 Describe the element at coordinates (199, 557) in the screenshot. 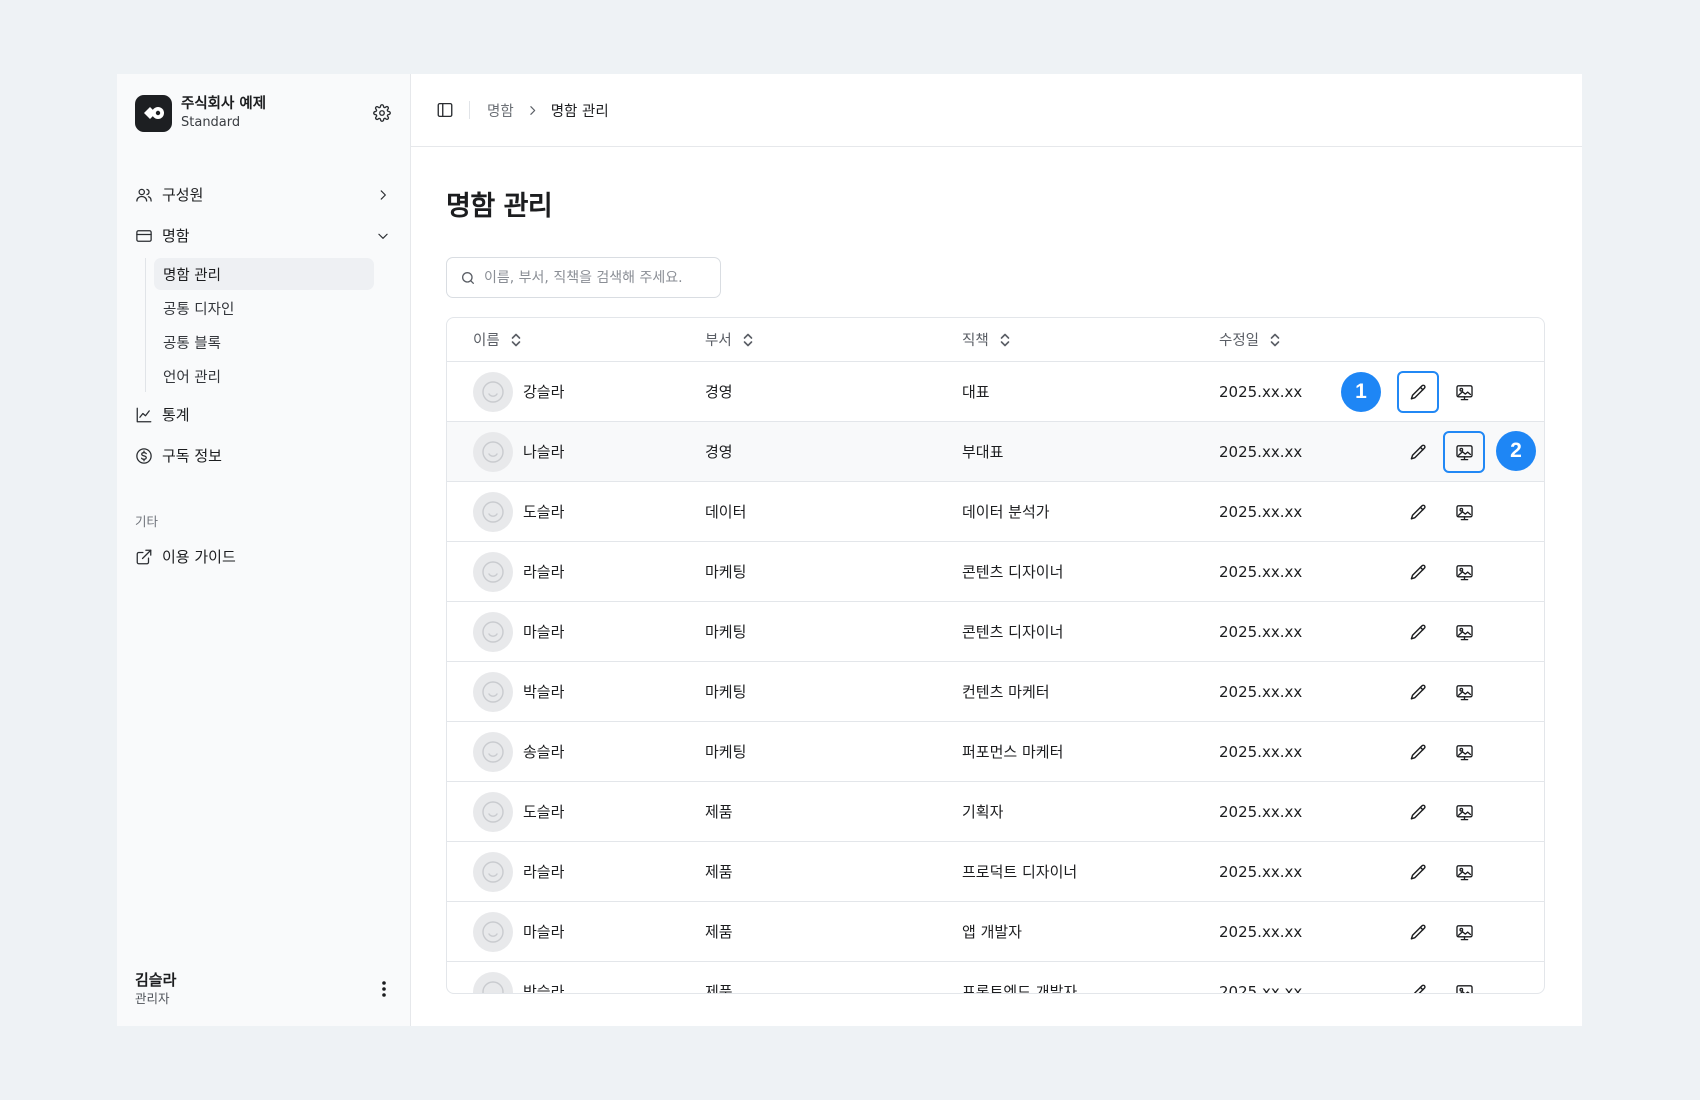

I see `sidebar-item-label: 이용 가이드` at that location.